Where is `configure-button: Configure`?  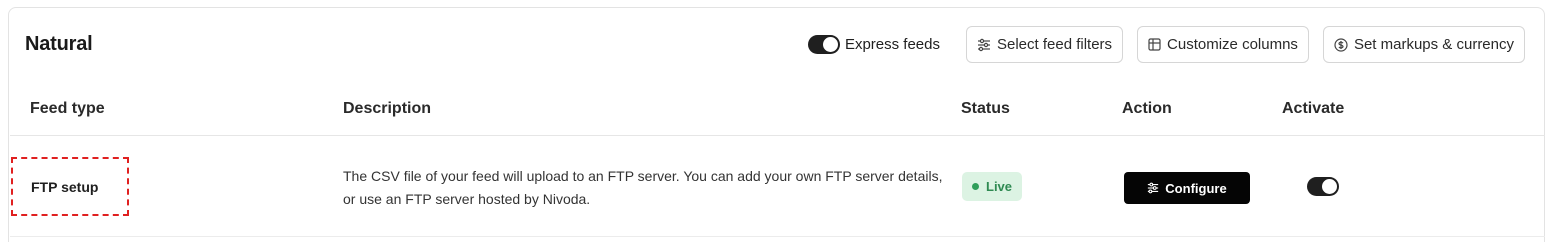
configure-button: Configure is located at coordinates (1187, 188).